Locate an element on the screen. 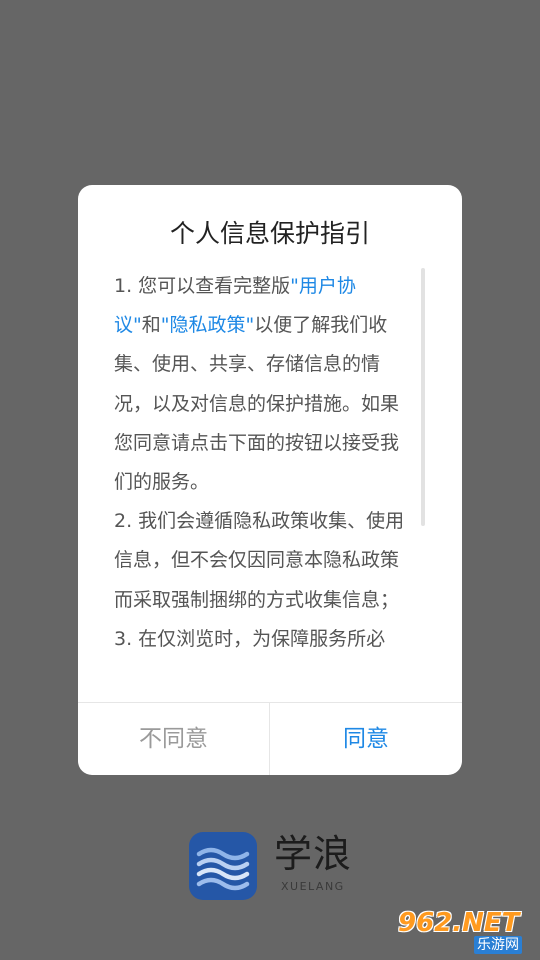  dialog-title: 个人信息保护指引 is located at coordinates (269, 233).